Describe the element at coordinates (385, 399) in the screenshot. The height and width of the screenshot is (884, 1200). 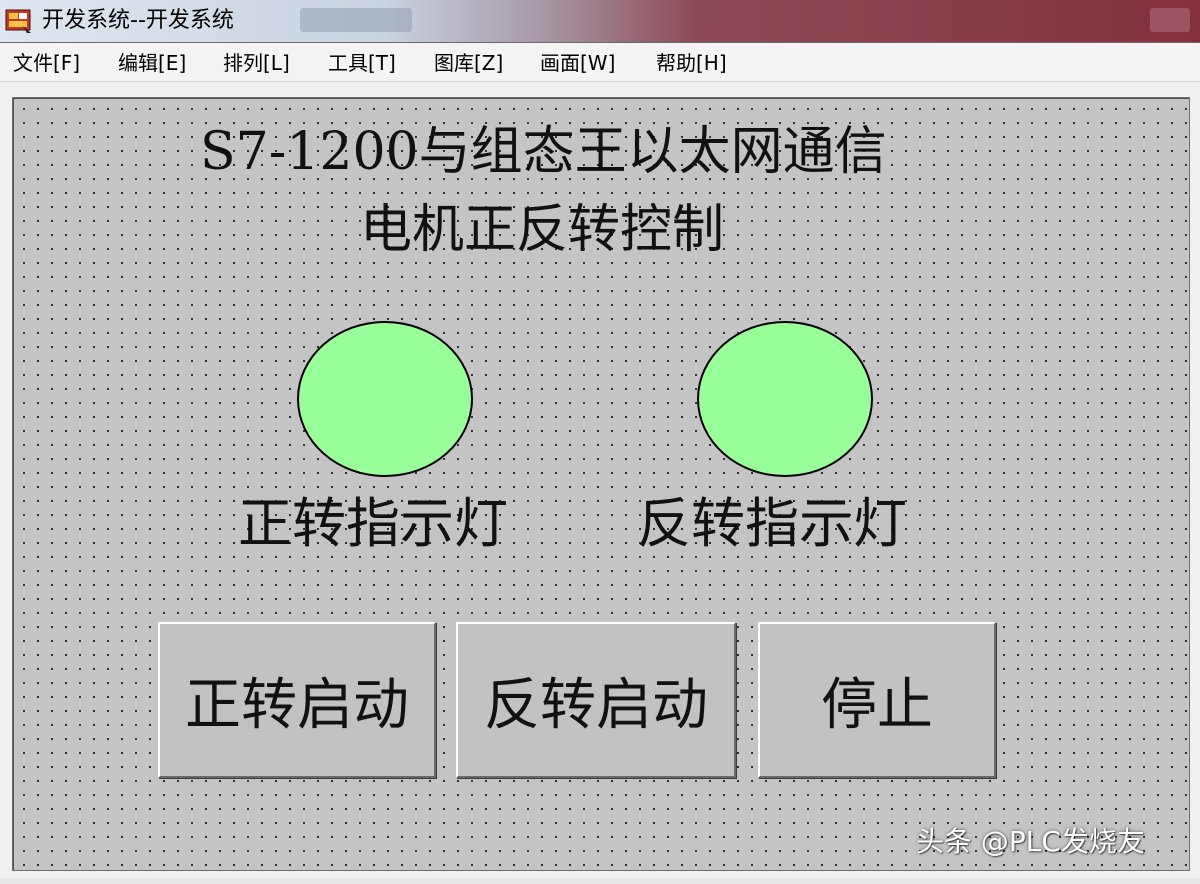
I see `forward-indicator-lamp` at that location.